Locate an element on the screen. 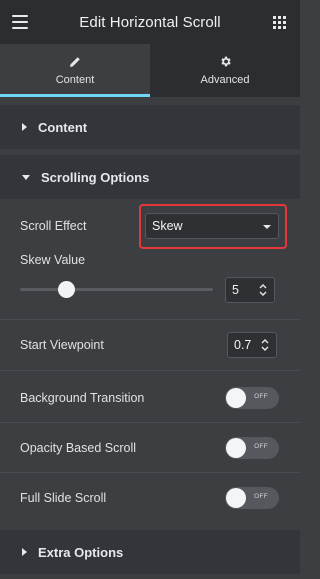 This screenshot has height=579, width=320. full-slide-toggle: OFF is located at coordinates (252, 498).